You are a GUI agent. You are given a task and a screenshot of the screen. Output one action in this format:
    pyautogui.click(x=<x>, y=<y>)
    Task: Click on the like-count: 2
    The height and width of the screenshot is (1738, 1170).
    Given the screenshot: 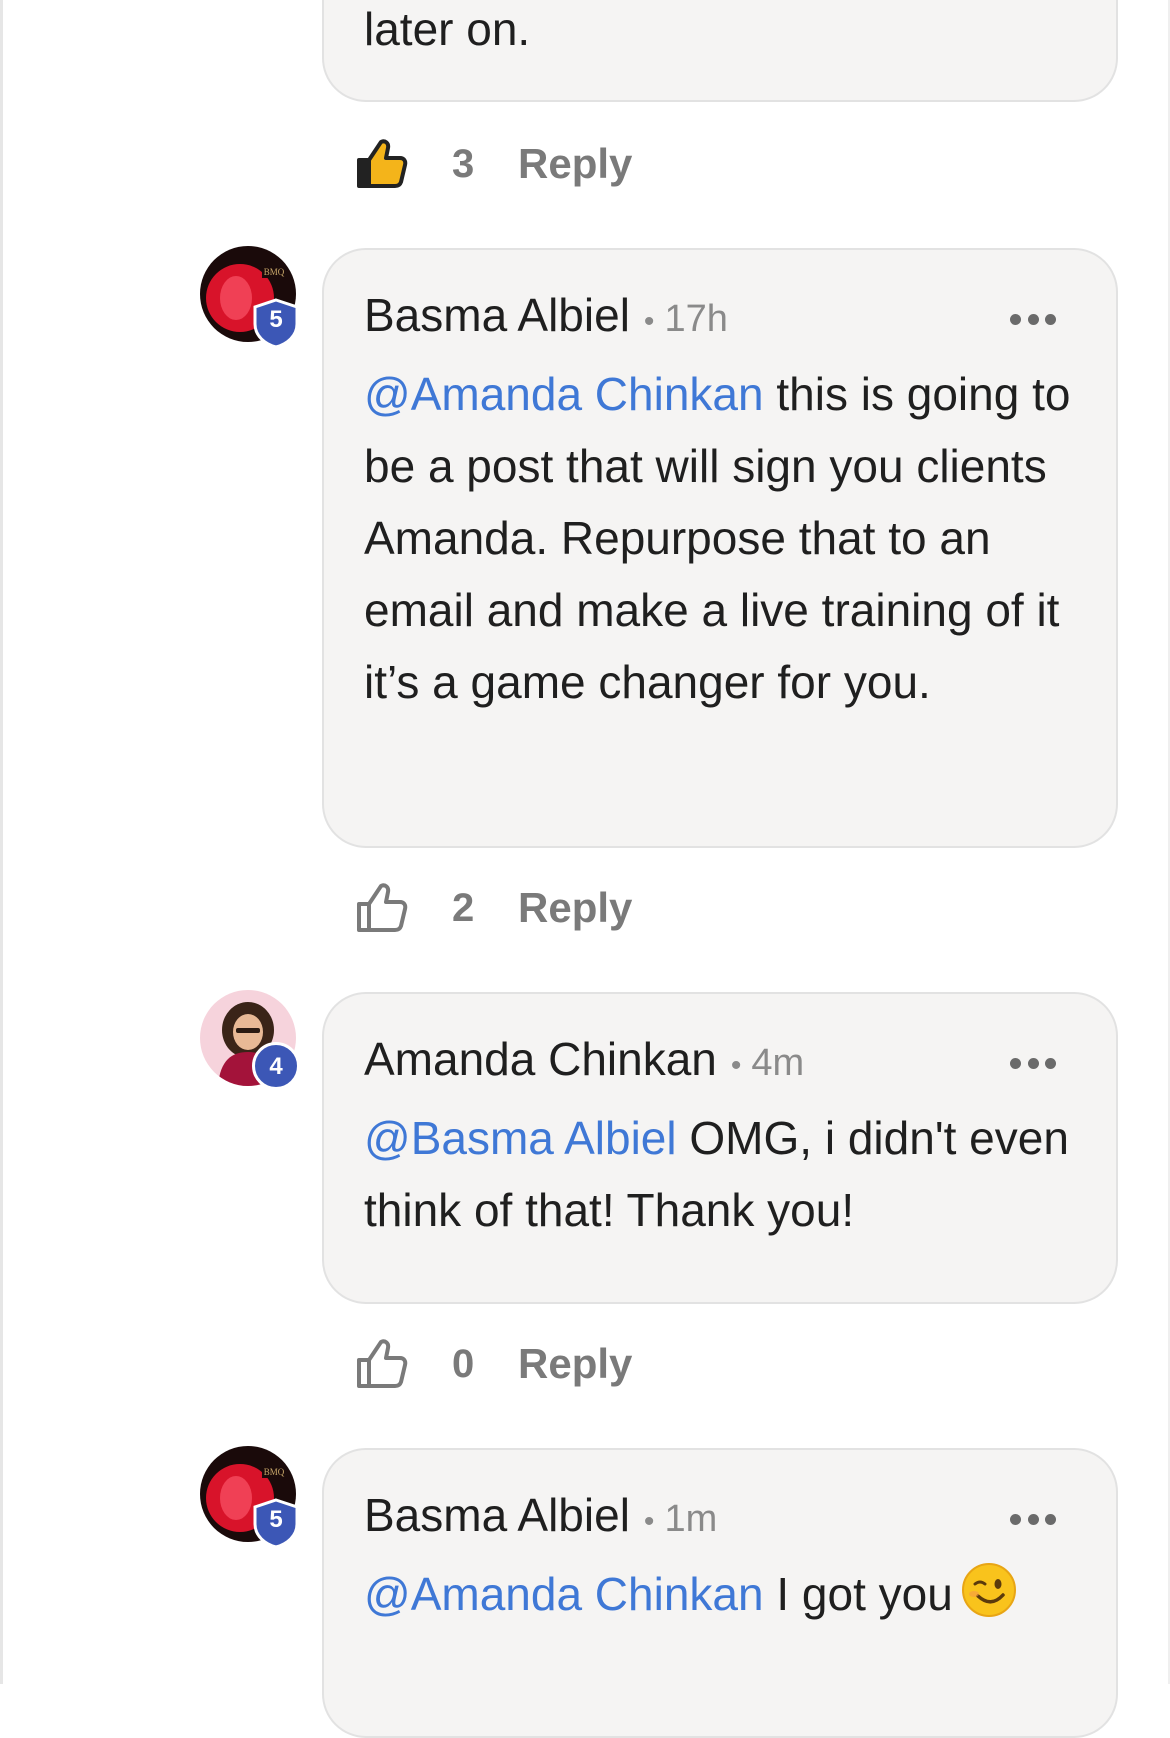 What is the action you would take?
    pyautogui.click(x=463, y=907)
    